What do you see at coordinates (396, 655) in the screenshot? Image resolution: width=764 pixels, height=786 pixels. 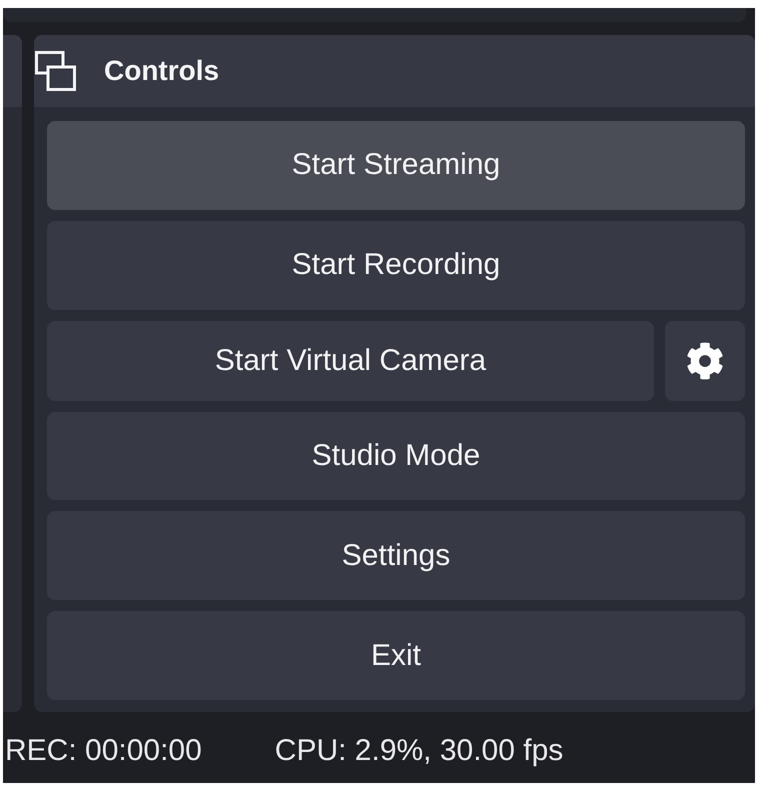 I see `control-button: Exit` at bounding box center [396, 655].